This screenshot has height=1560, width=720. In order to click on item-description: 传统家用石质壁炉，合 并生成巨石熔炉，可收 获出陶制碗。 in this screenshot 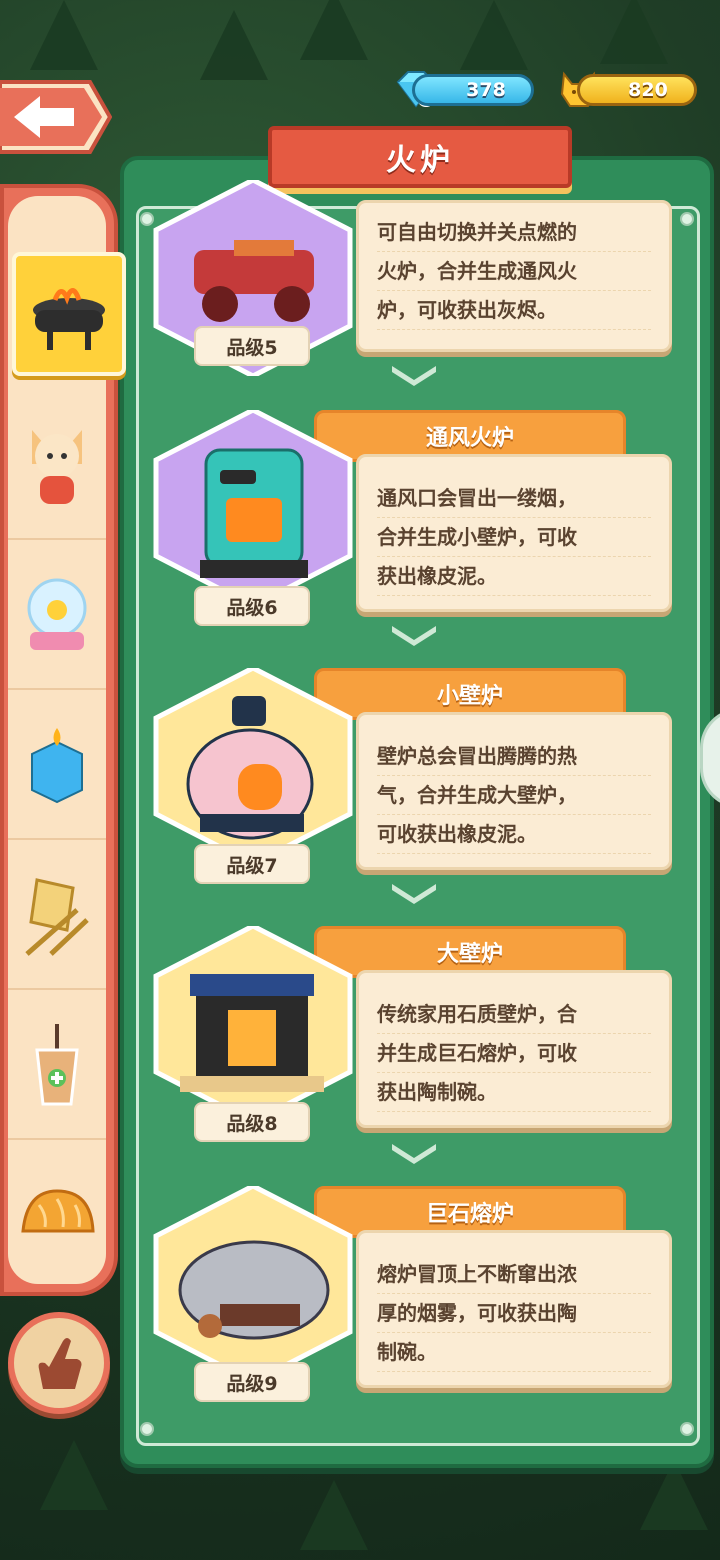, I will do `click(514, 1049)`.